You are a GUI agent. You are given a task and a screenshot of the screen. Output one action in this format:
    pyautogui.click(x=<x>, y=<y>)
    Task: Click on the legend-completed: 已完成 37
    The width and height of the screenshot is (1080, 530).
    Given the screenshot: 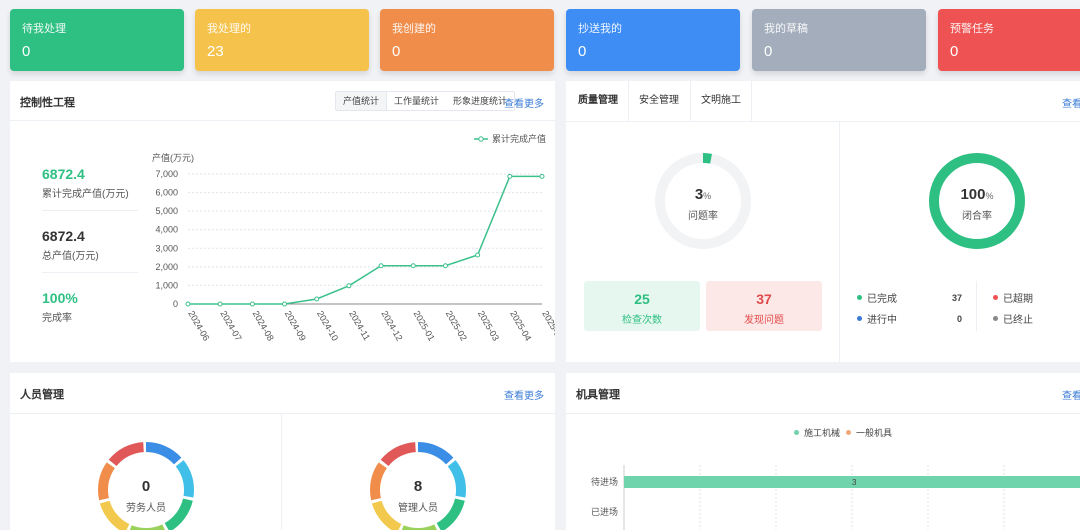 What is the action you would take?
    pyautogui.click(x=909, y=297)
    